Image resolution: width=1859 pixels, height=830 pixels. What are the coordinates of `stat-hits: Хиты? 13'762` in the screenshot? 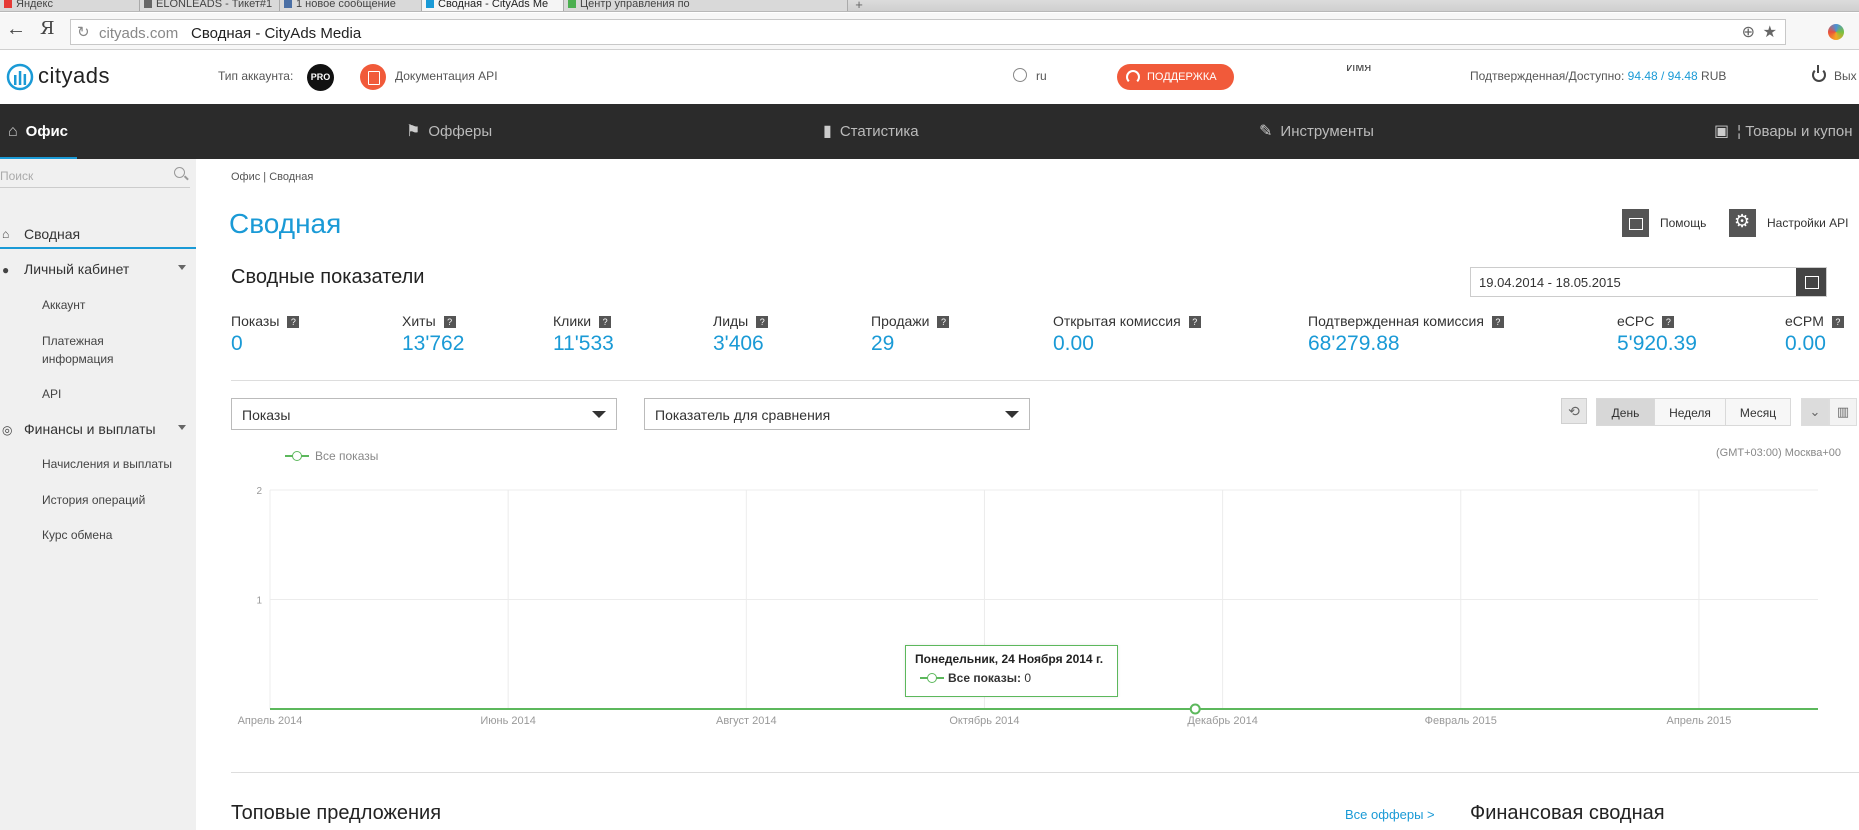 It's located at (433, 334).